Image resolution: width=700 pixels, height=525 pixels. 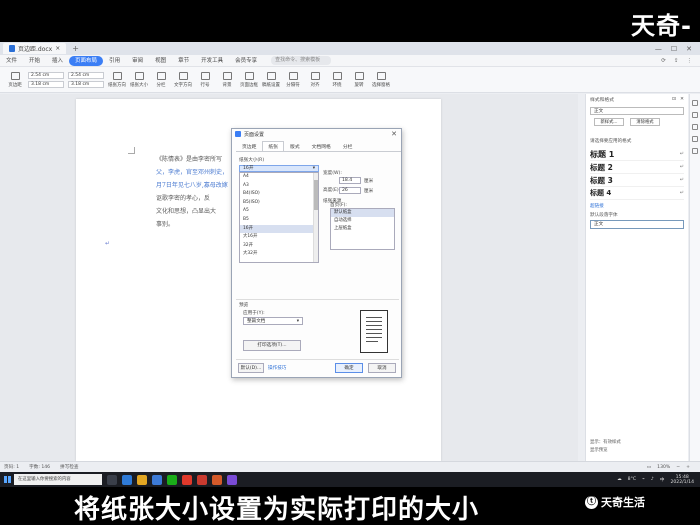 I want to click on paper-size-select: 16开 ▾, so click(x=279, y=168).